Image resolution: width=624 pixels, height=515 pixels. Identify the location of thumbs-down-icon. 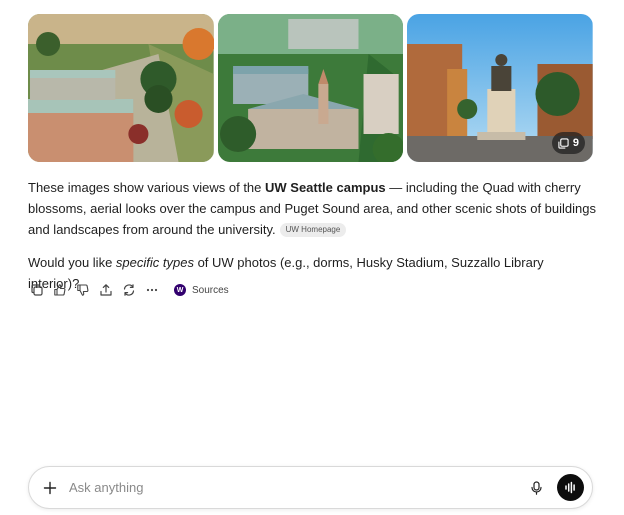
(83, 290).